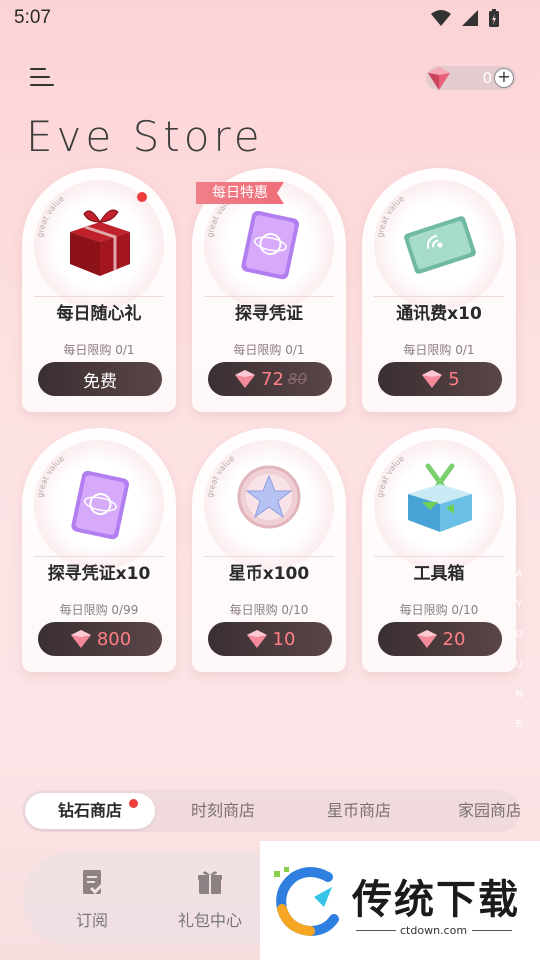 The width and height of the screenshot is (540, 960). Describe the element at coordinates (440, 245) in the screenshot. I see `ticket-icon` at that location.